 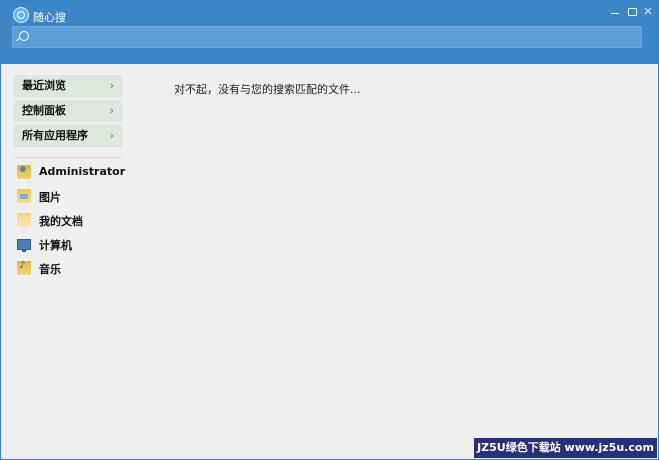 I want to click on sidebar-item-recent: 最近浏览 ›, so click(x=68, y=86).